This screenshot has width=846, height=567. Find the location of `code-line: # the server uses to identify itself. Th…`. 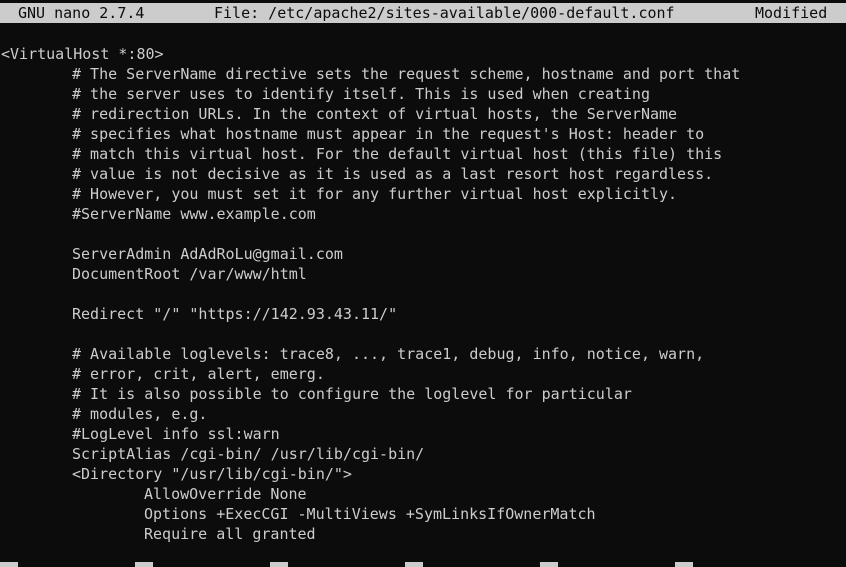

code-line: # the server uses to identify itself. Th… is located at coordinates (361, 94).